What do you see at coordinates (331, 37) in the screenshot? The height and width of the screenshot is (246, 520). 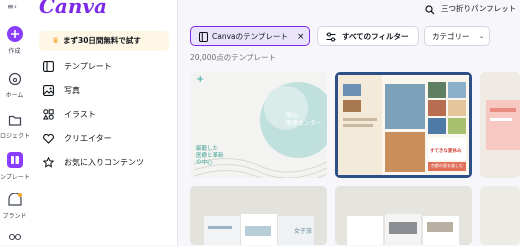 I see `filter-icon` at bounding box center [331, 37].